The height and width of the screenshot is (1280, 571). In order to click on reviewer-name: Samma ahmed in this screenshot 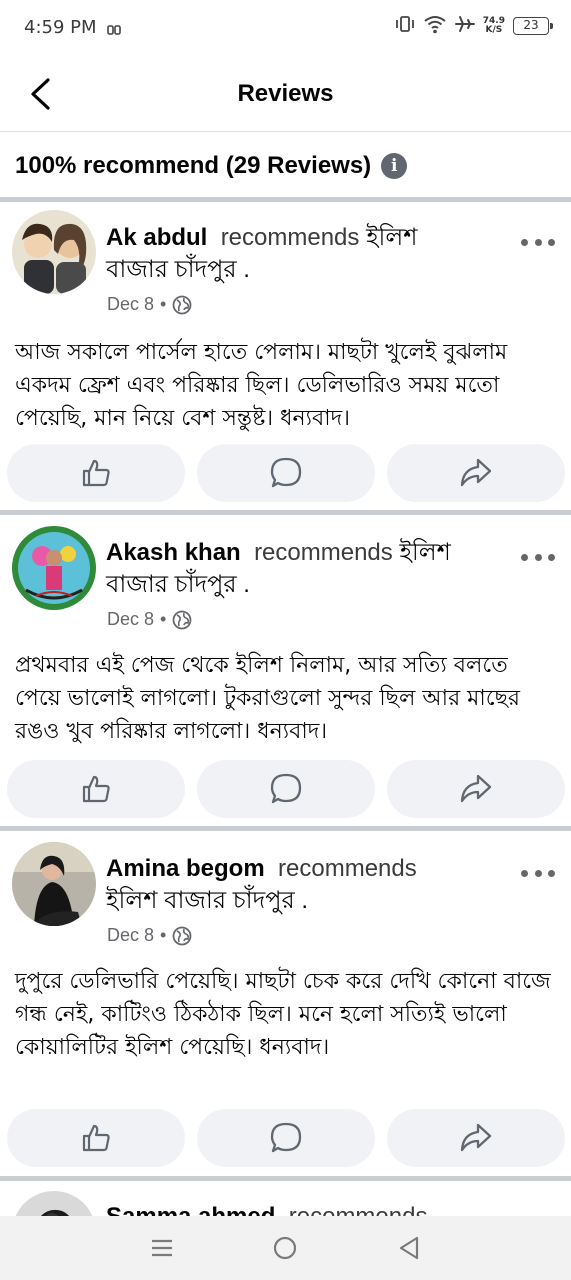, I will do `click(190, 1209)`.